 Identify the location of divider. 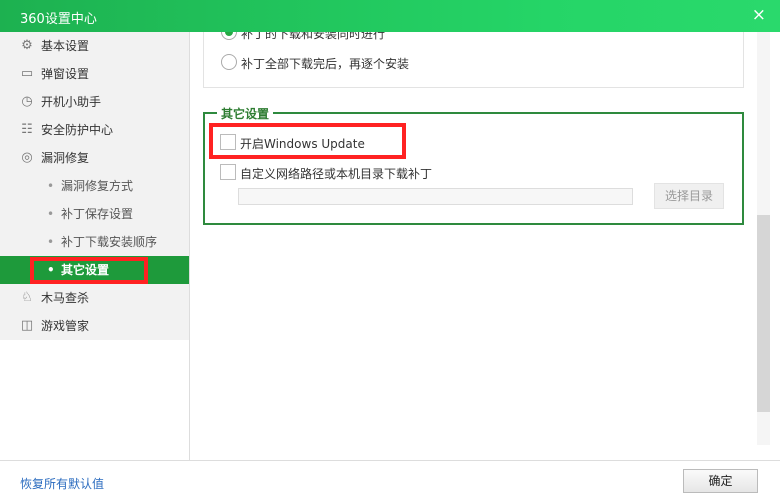
(189, 246).